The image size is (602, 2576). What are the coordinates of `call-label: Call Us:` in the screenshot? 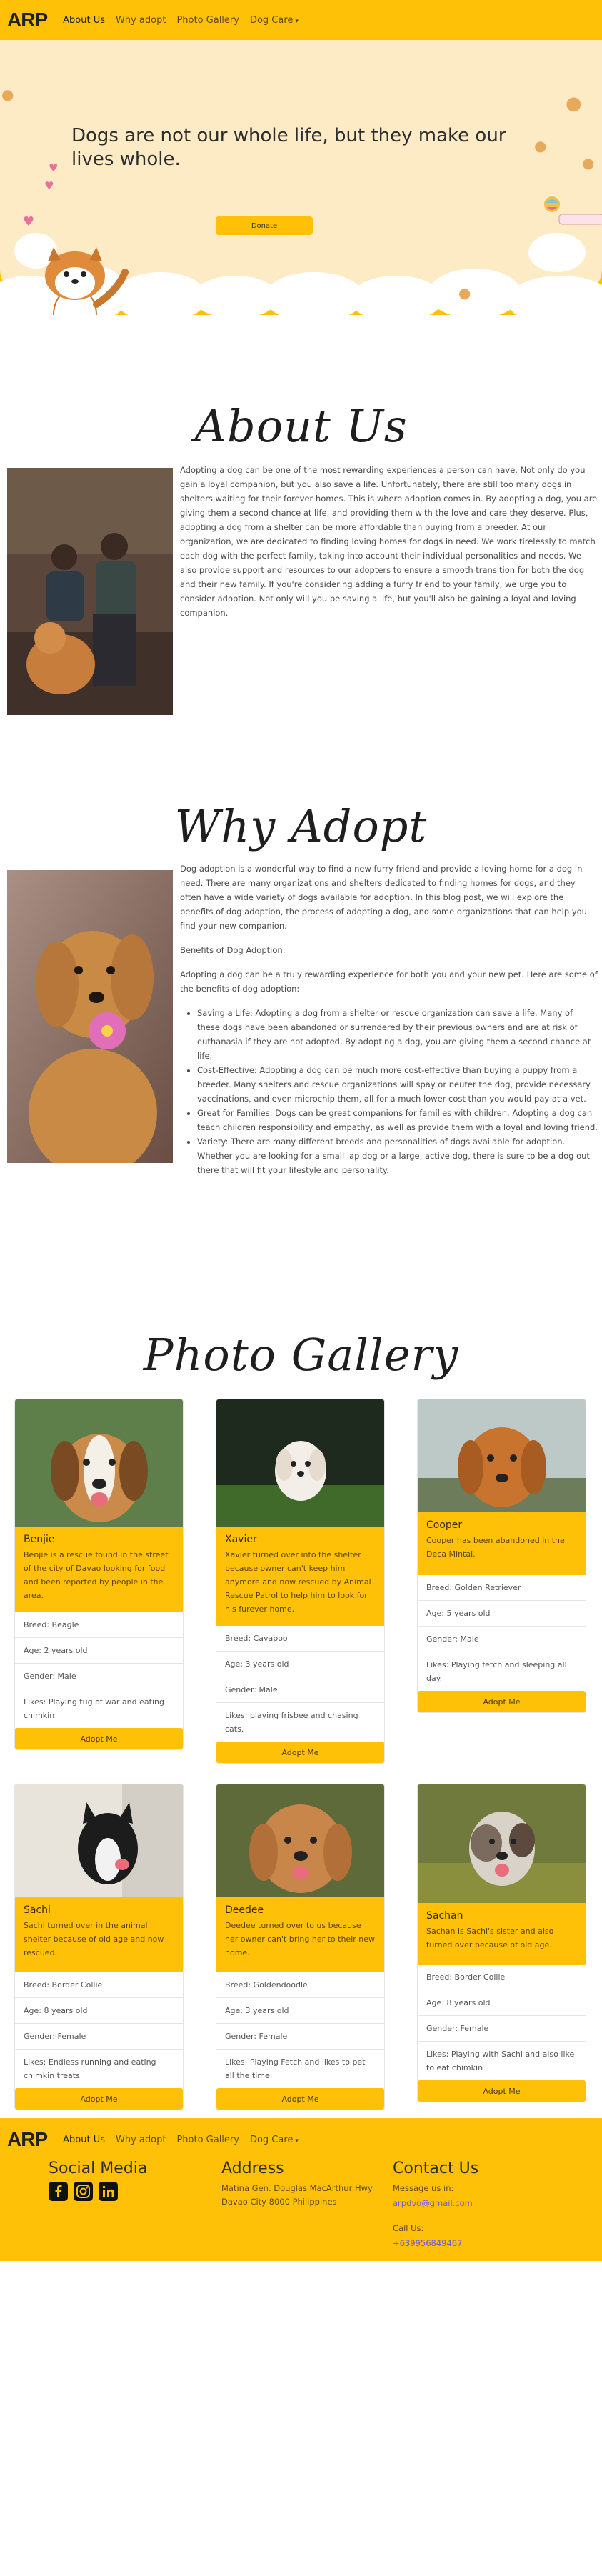 It's located at (409, 2228).